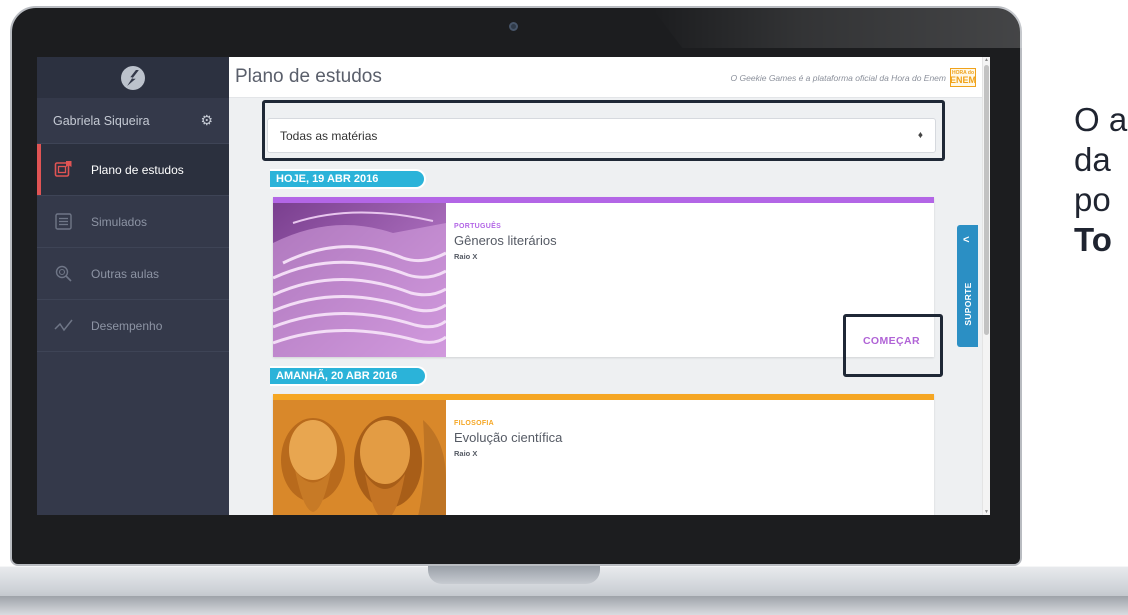 The height and width of the screenshot is (615, 1128). I want to click on sidebar-item-plano-de-estudos: Plano de estudos, so click(133, 170).